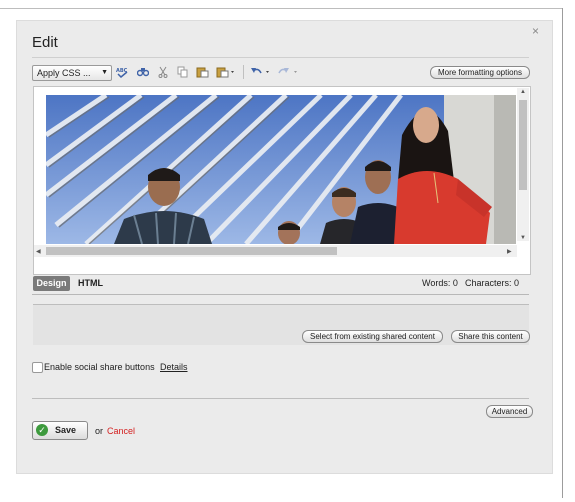  I want to click on undo-icon, so click(261, 72).